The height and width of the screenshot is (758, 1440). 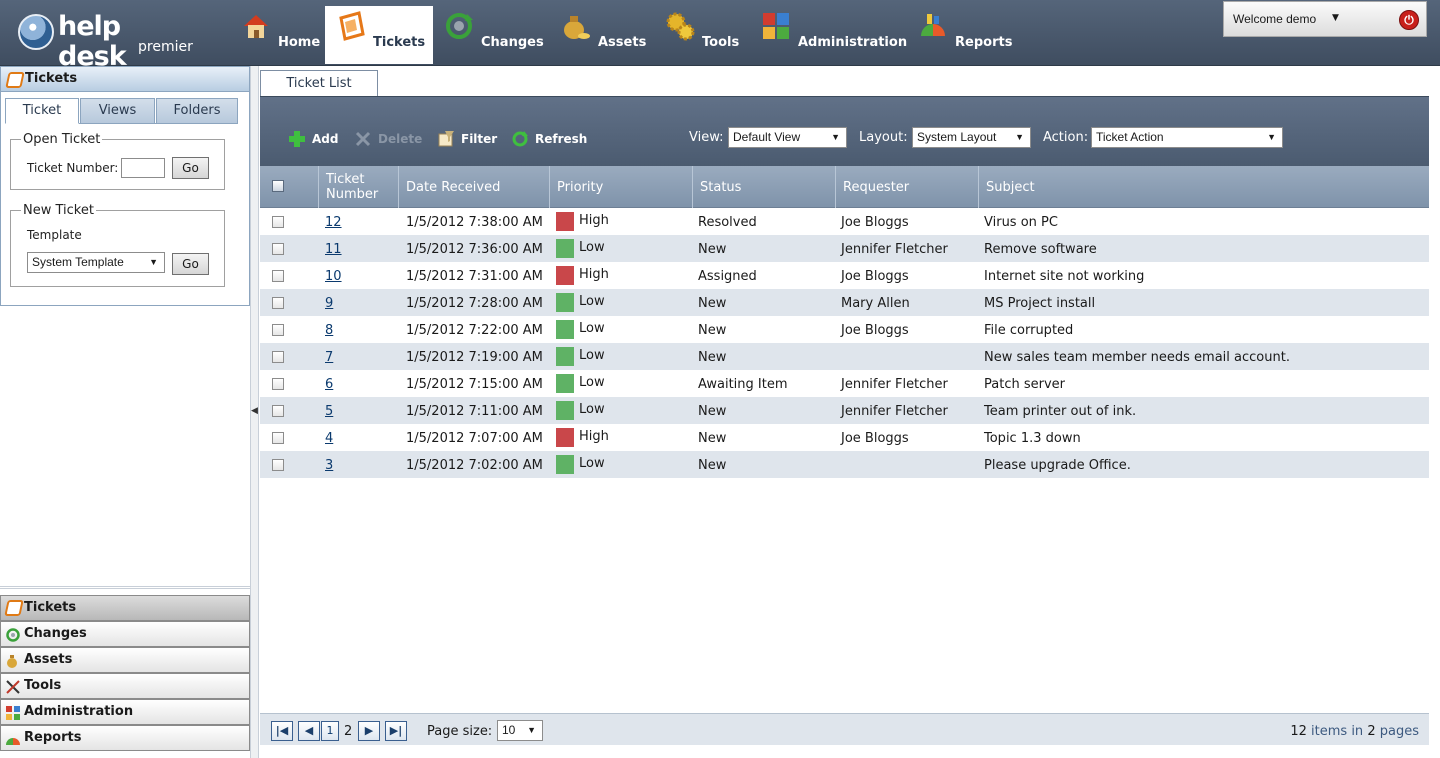 I want to click on ticket-number-input, so click(x=143, y=168).